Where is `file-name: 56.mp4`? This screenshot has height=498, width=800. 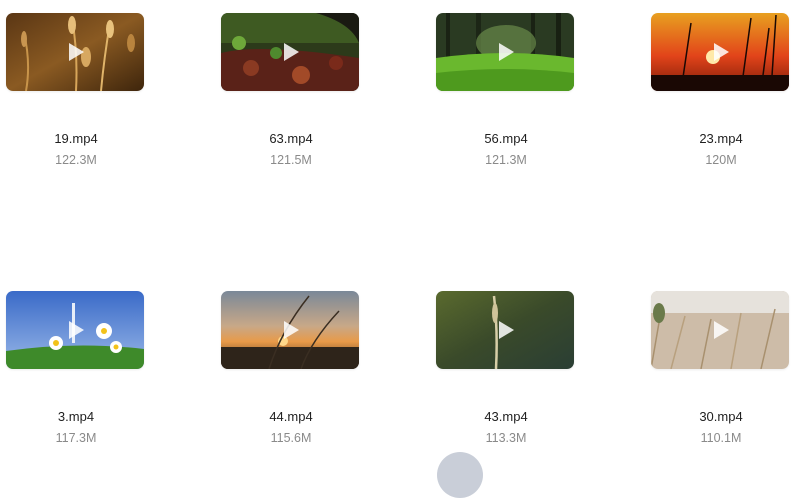
file-name: 56.mp4 is located at coordinates (506, 138).